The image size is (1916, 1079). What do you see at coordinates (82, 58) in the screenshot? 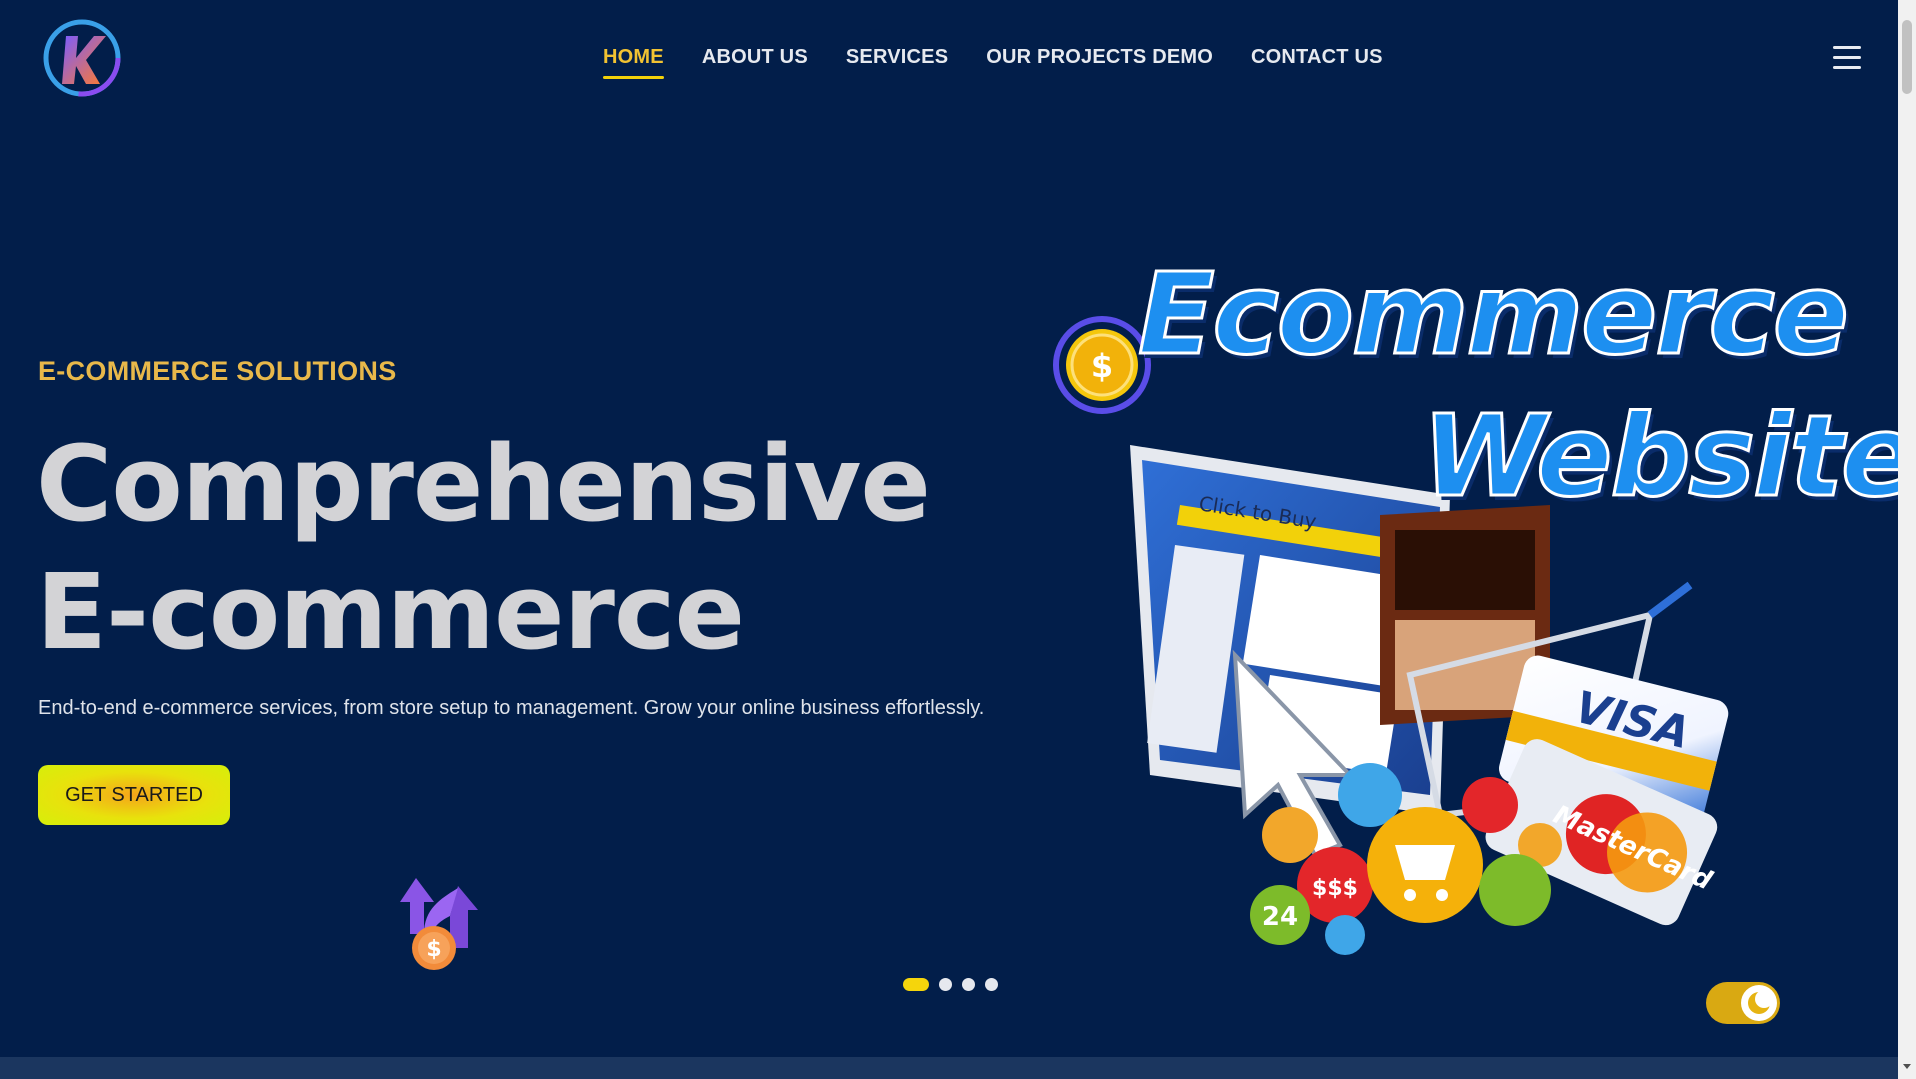
I see `logo-icon` at bounding box center [82, 58].